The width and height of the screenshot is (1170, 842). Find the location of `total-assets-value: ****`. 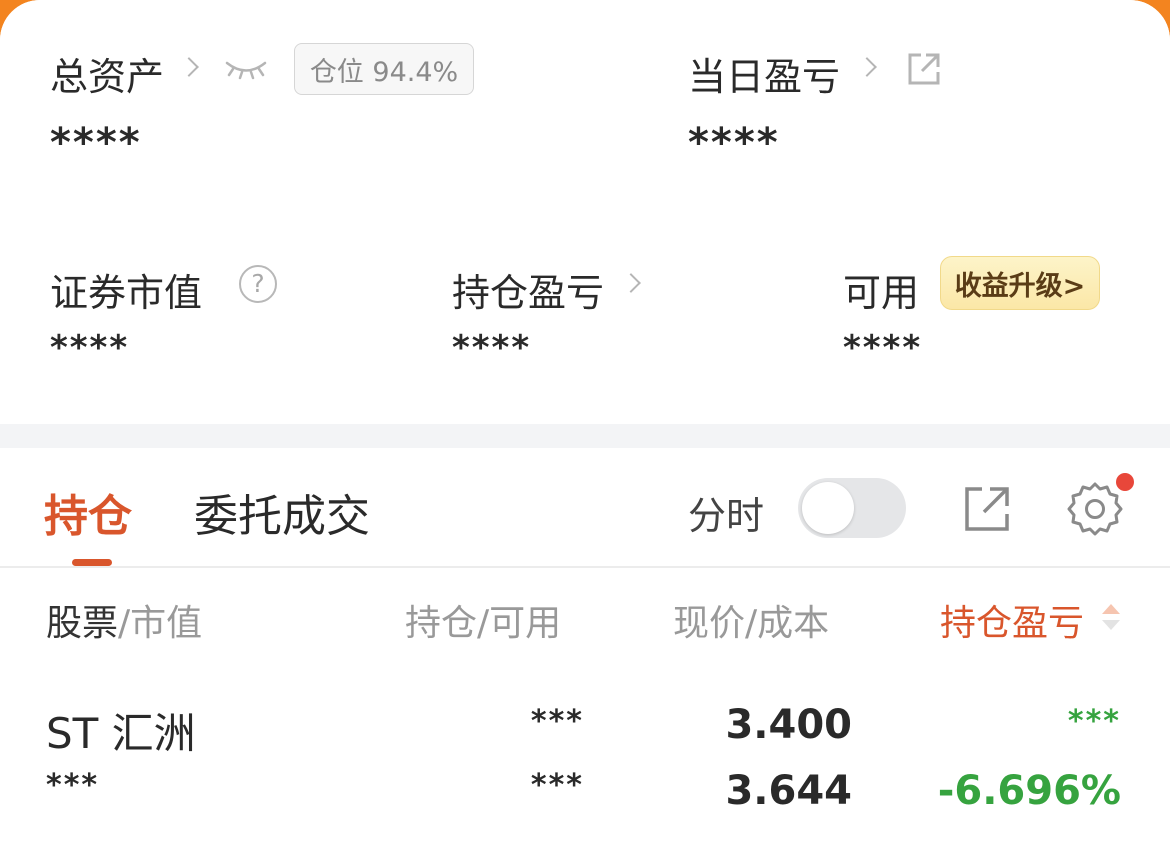

total-assets-value: **** is located at coordinates (96, 143).